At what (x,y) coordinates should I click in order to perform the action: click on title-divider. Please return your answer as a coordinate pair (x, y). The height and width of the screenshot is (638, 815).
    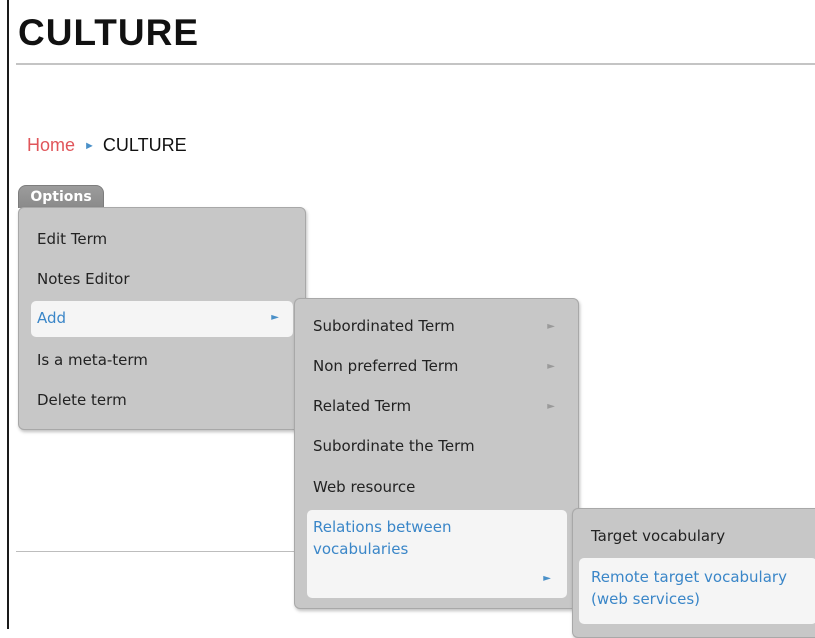
    Looking at the image, I should click on (415, 64).